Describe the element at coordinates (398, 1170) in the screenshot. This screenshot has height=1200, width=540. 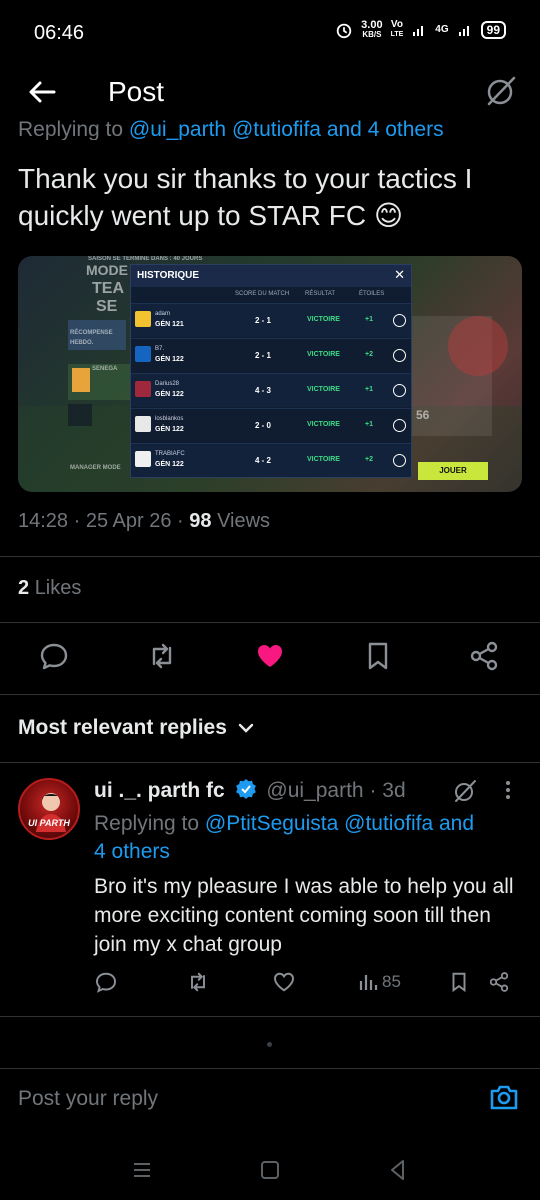
I see `back-icon` at that location.